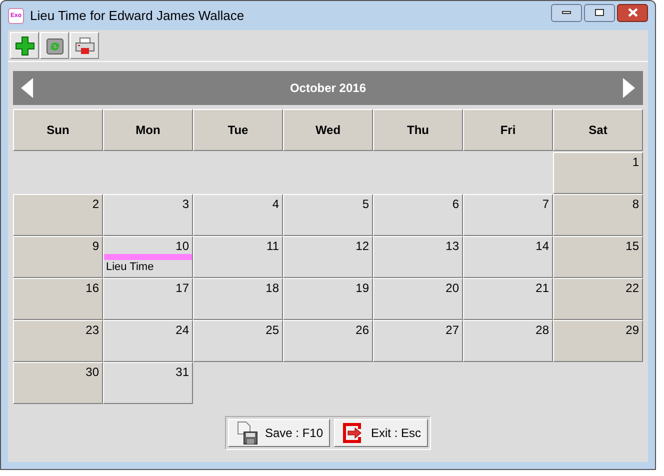  Describe the element at coordinates (418, 130) in the screenshot. I see `weekday-header: Thu` at that location.